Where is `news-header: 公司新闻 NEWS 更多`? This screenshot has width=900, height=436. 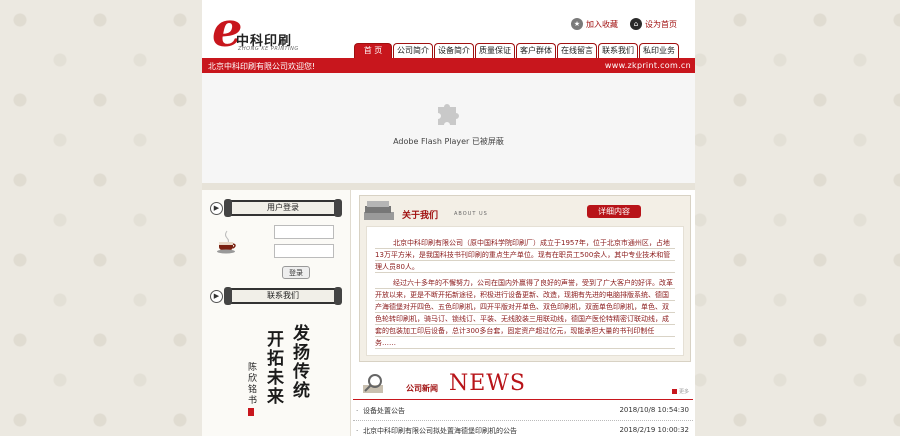
news-header: 公司新闻 NEWS 更多 is located at coordinates (523, 385).